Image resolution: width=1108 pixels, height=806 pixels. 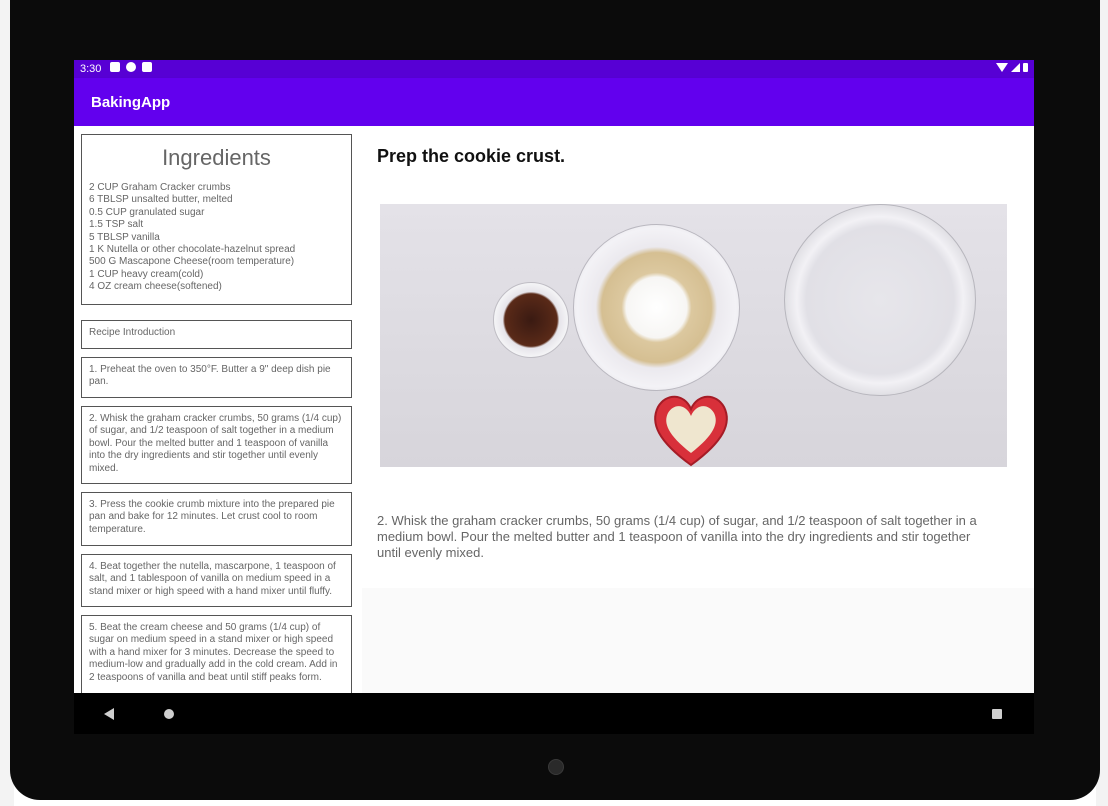 I want to click on ingredient-item: 0.5 CUP granulated sugar, so click(x=147, y=212).